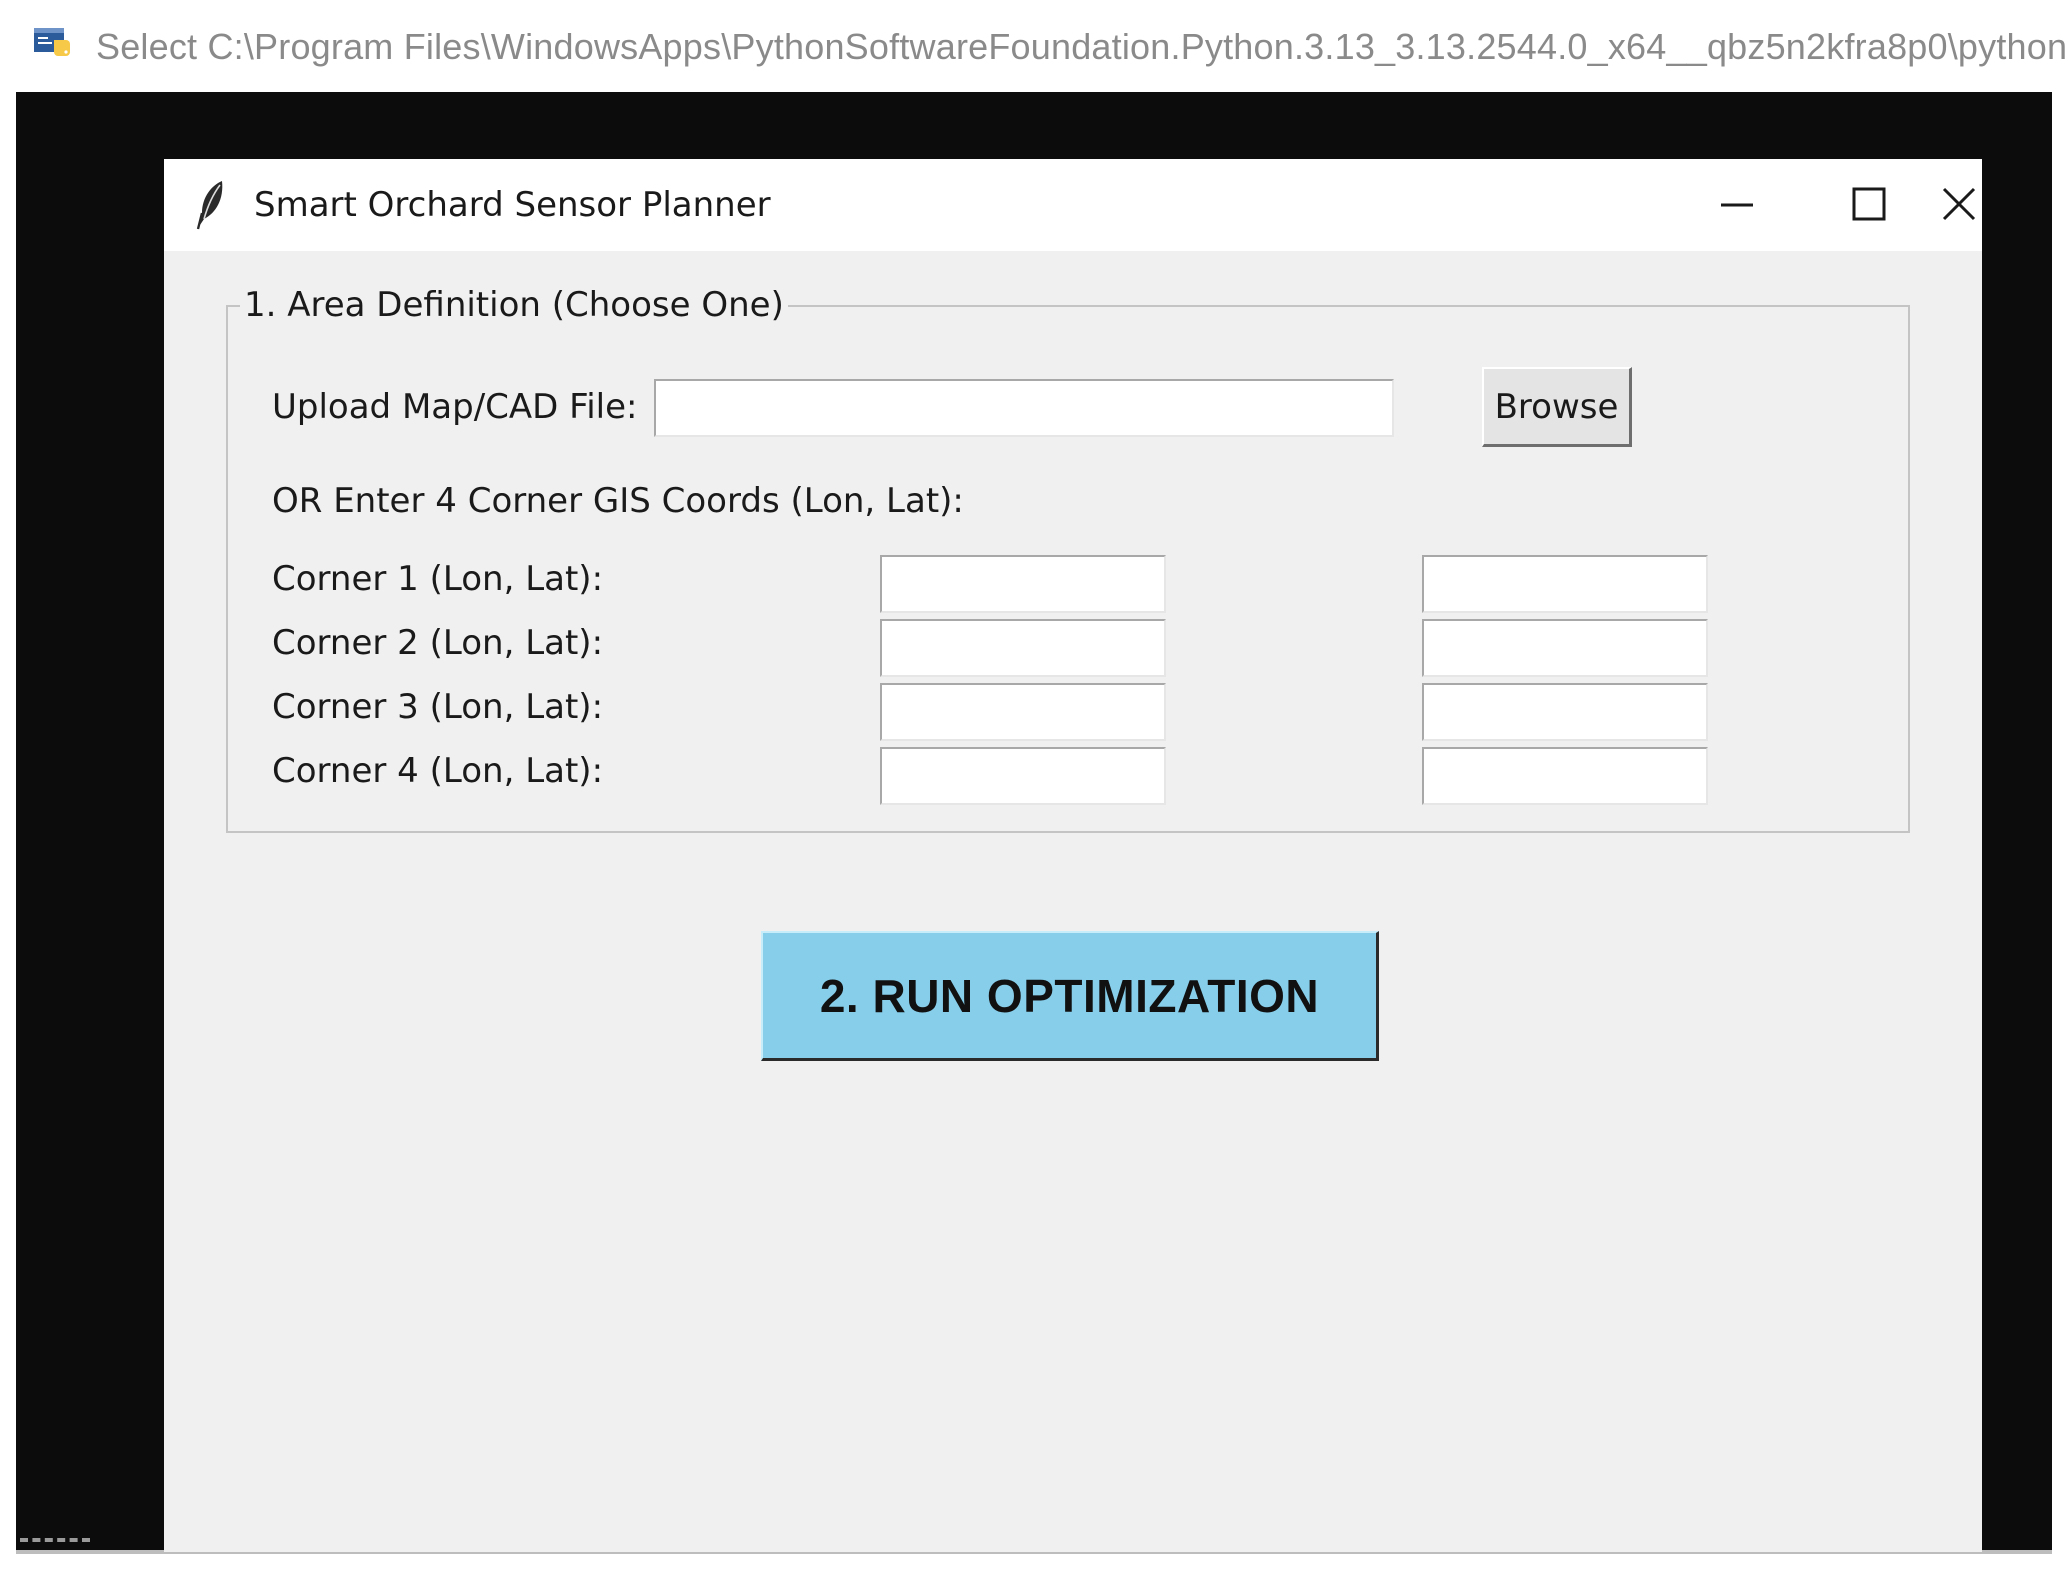 This screenshot has width=2068, height=1570. I want to click on corner-4-lat-input, so click(1565, 776).